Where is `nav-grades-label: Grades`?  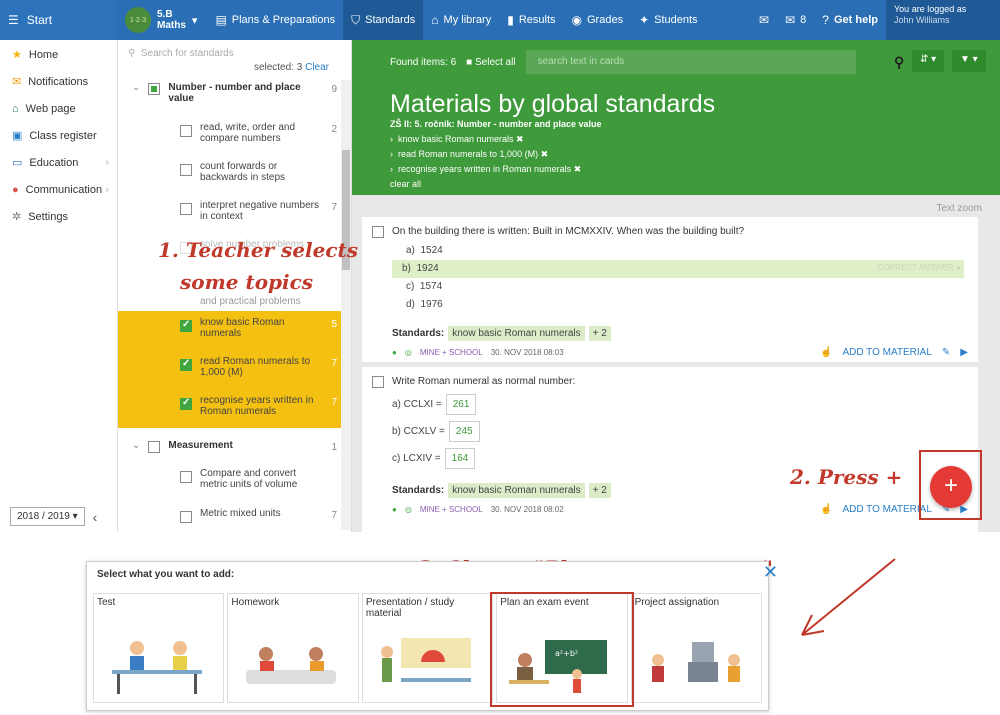
nav-grades-label: Grades is located at coordinates (605, 20).